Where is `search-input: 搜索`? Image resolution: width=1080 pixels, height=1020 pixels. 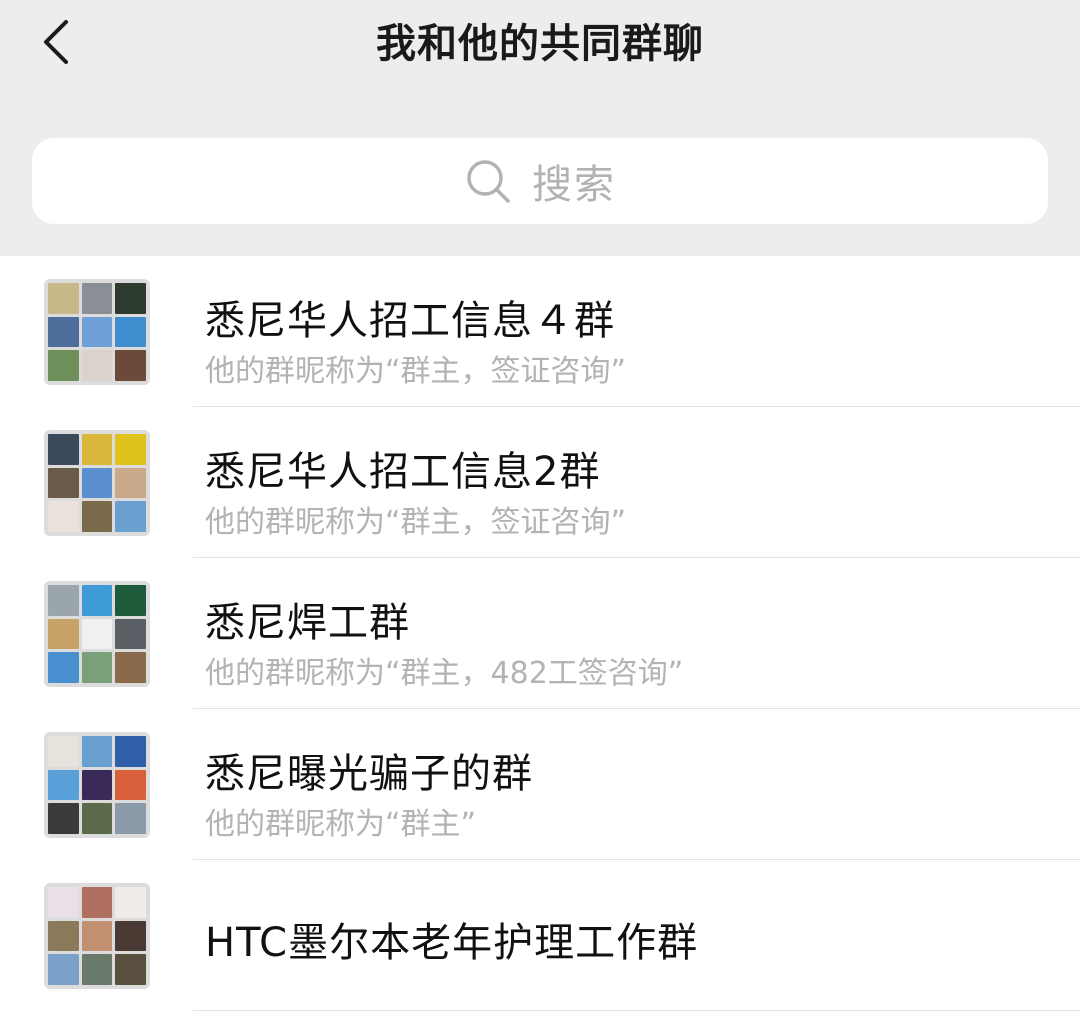 search-input: 搜索 is located at coordinates (540, 181).